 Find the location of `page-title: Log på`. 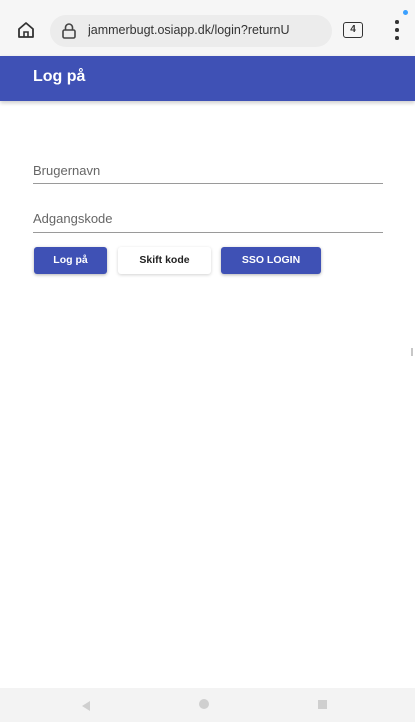

page-title: Log på is located at coordinates (59, 76).